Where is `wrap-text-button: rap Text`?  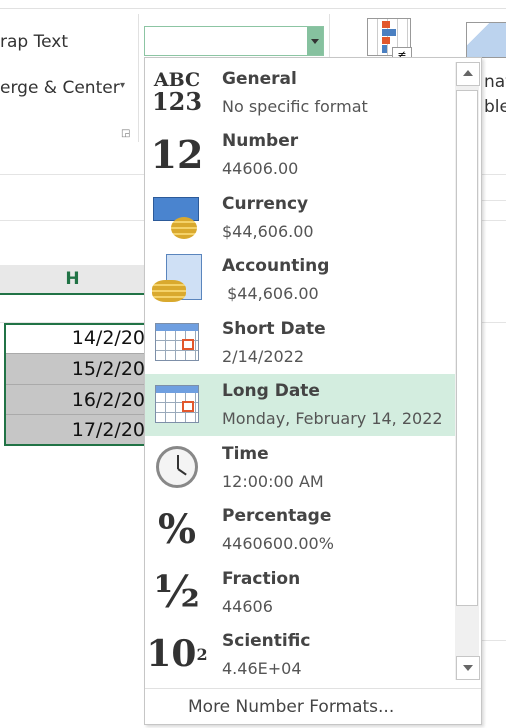
wrap-text-button: rap Text is located at coordinates (34, 42).